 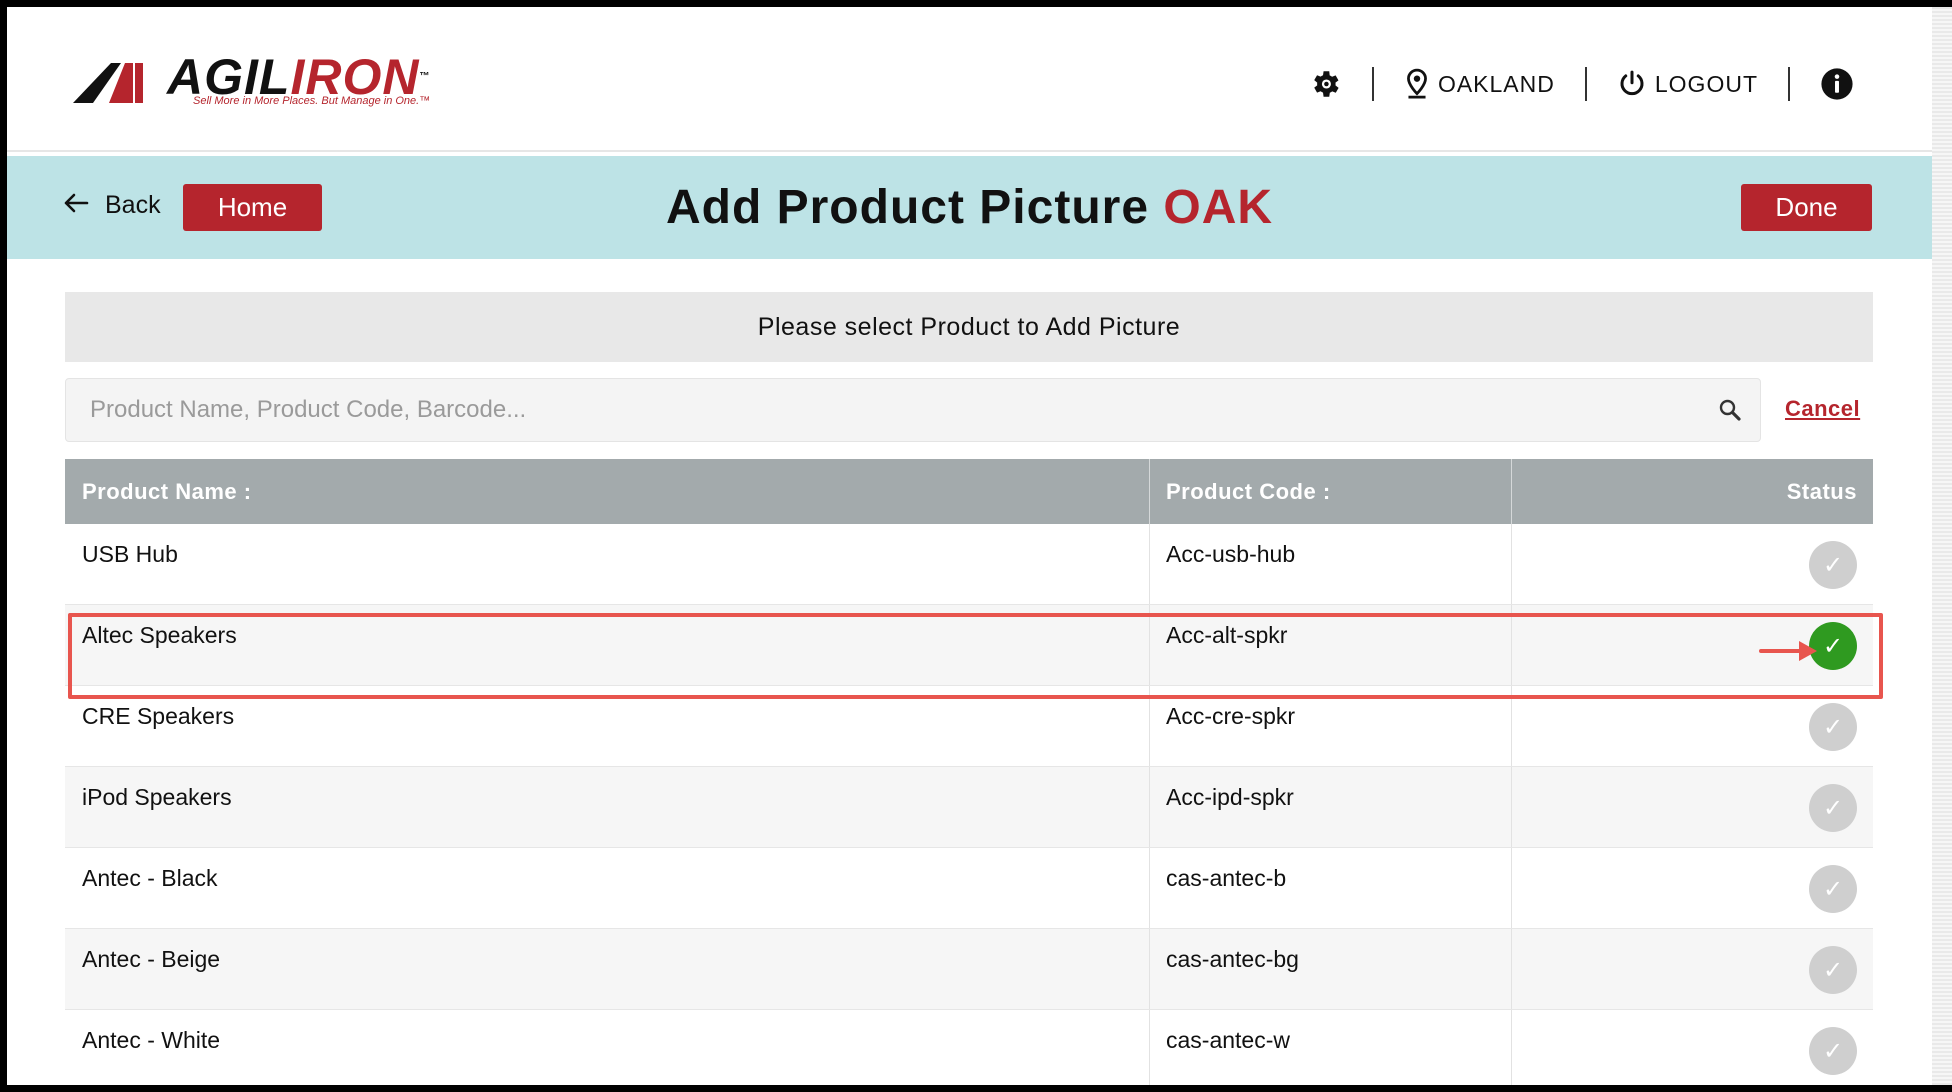 I want to click on product-code-cell: Acc-ipd-spkr, so click(x=1331, y=807).